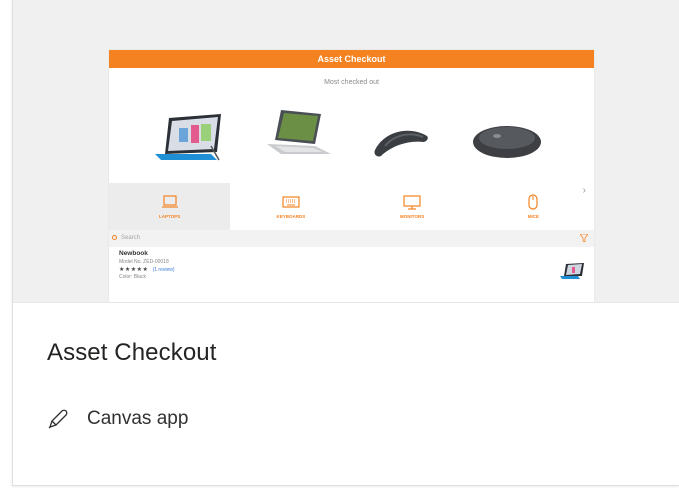  I want to click on category-laptops: LAPTOPS, so click(170, 206).